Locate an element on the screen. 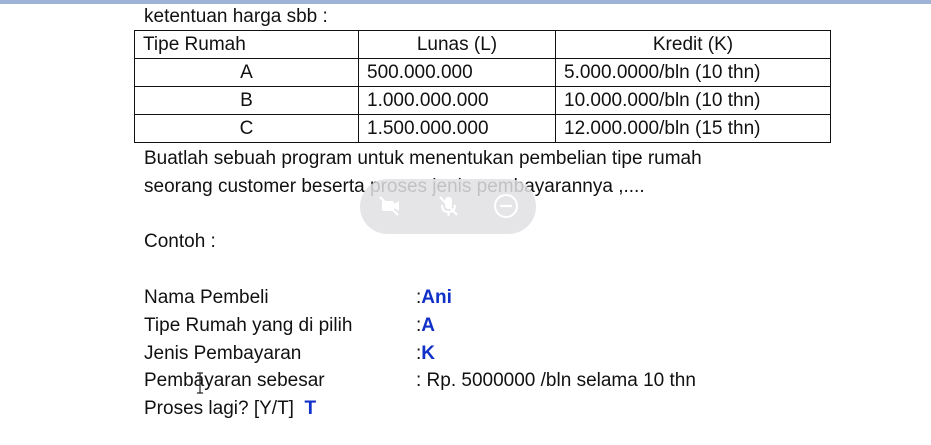  table-cell: 500.000.000 is located at coordinates (457, 72).